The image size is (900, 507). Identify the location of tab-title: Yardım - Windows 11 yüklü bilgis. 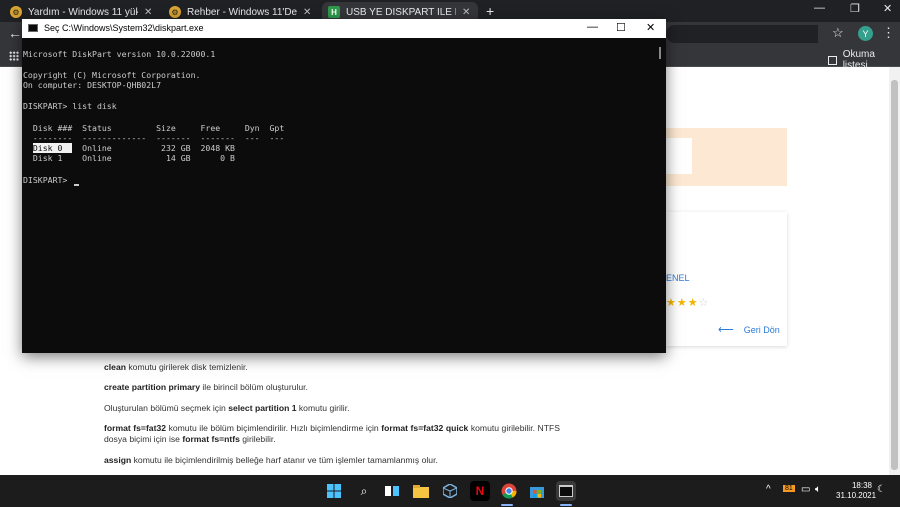
(83, 12).